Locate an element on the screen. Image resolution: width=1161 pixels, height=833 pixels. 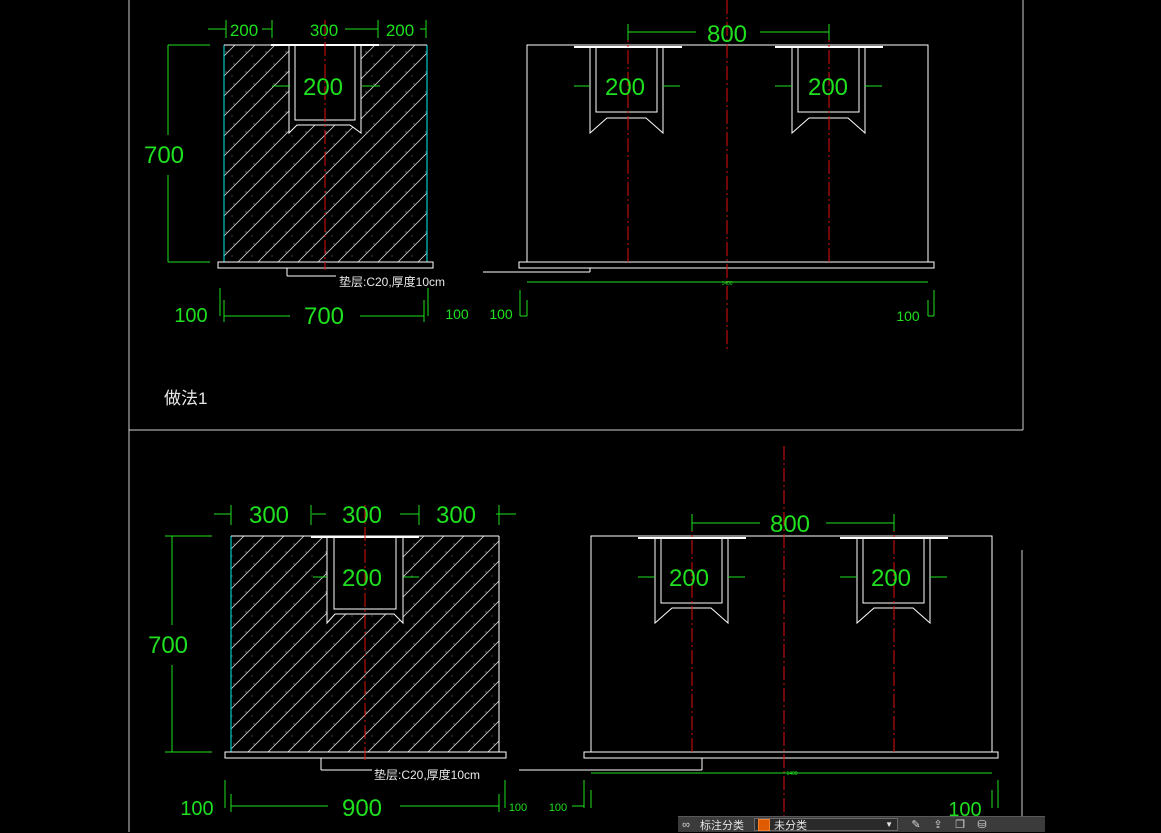
lower-elevation-cut-dim-right: 200 is located at coordinates (891, 578).